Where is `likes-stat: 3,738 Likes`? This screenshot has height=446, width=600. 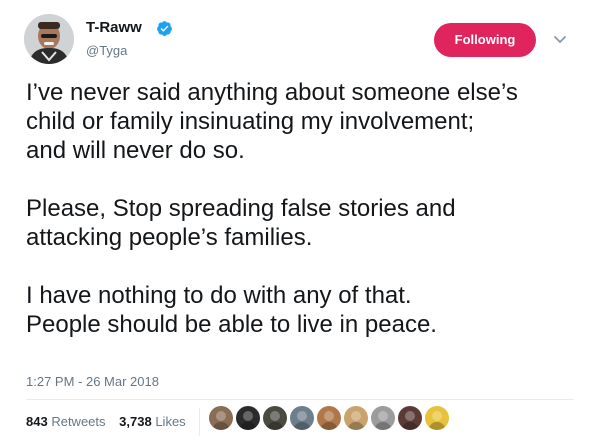 likes-stat: 3,738 Likes is located at coordinates (152, 421).